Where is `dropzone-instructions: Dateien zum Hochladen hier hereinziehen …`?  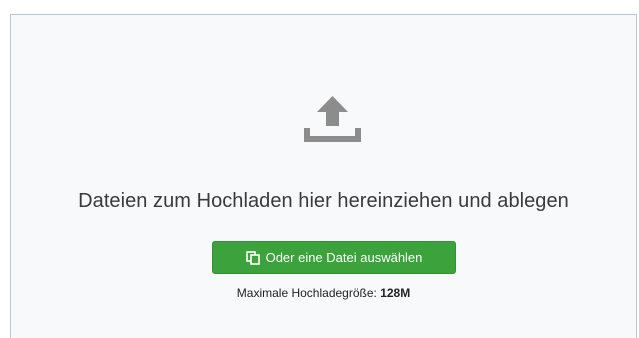
dropzone-instructions: Dateien zum Hochladen hier hereinziehen … is located at coordinates (323, 201).